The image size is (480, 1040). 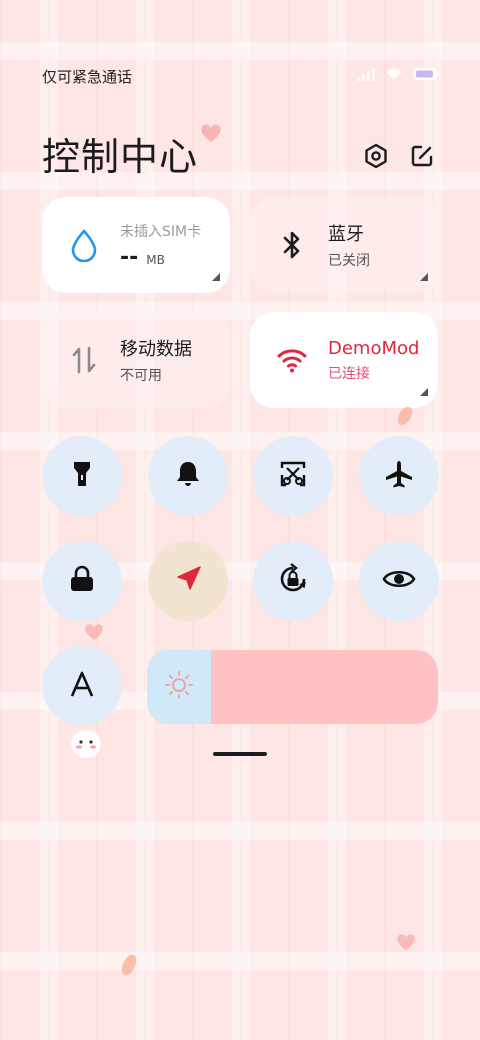 I want to click on location-arrow-icon, so click(x=188, y=581).